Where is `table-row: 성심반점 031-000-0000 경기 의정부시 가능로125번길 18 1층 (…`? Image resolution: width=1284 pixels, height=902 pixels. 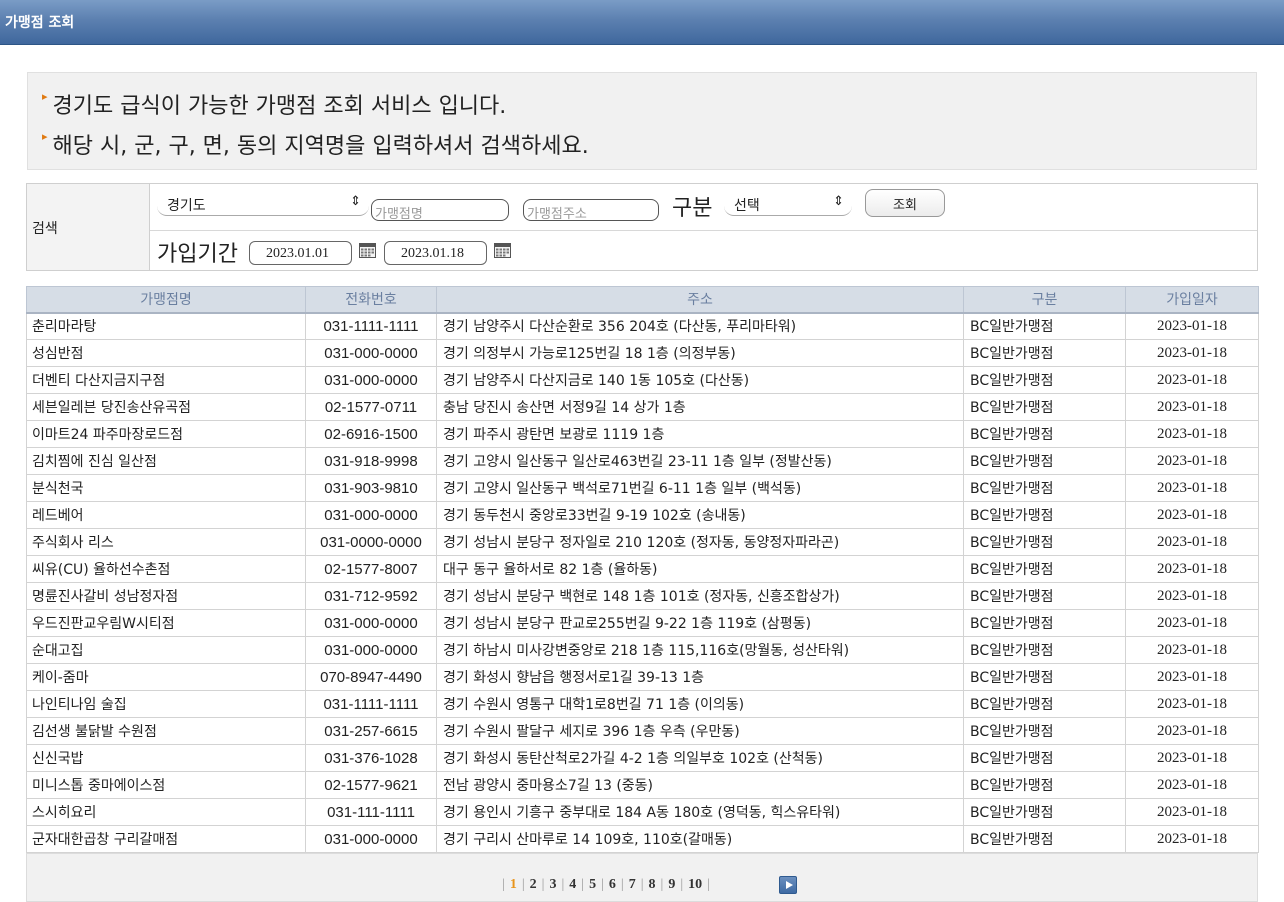 table-row: 성심반점 031-000-0000 경기 의정부시 가능로125번길 18 1층 (… is located at coordinates (642, 353).